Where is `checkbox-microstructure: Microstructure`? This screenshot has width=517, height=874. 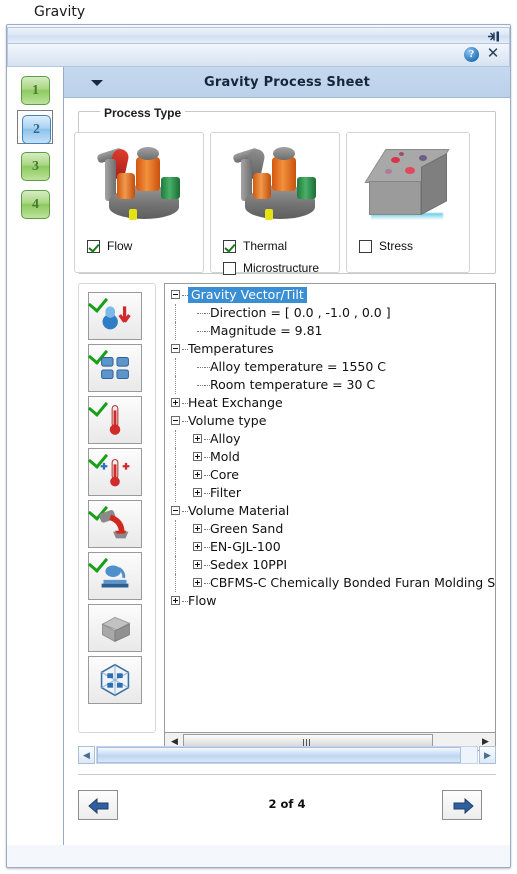
checkbox-microstructure: Microstructure is located at coordinates (271, 268).